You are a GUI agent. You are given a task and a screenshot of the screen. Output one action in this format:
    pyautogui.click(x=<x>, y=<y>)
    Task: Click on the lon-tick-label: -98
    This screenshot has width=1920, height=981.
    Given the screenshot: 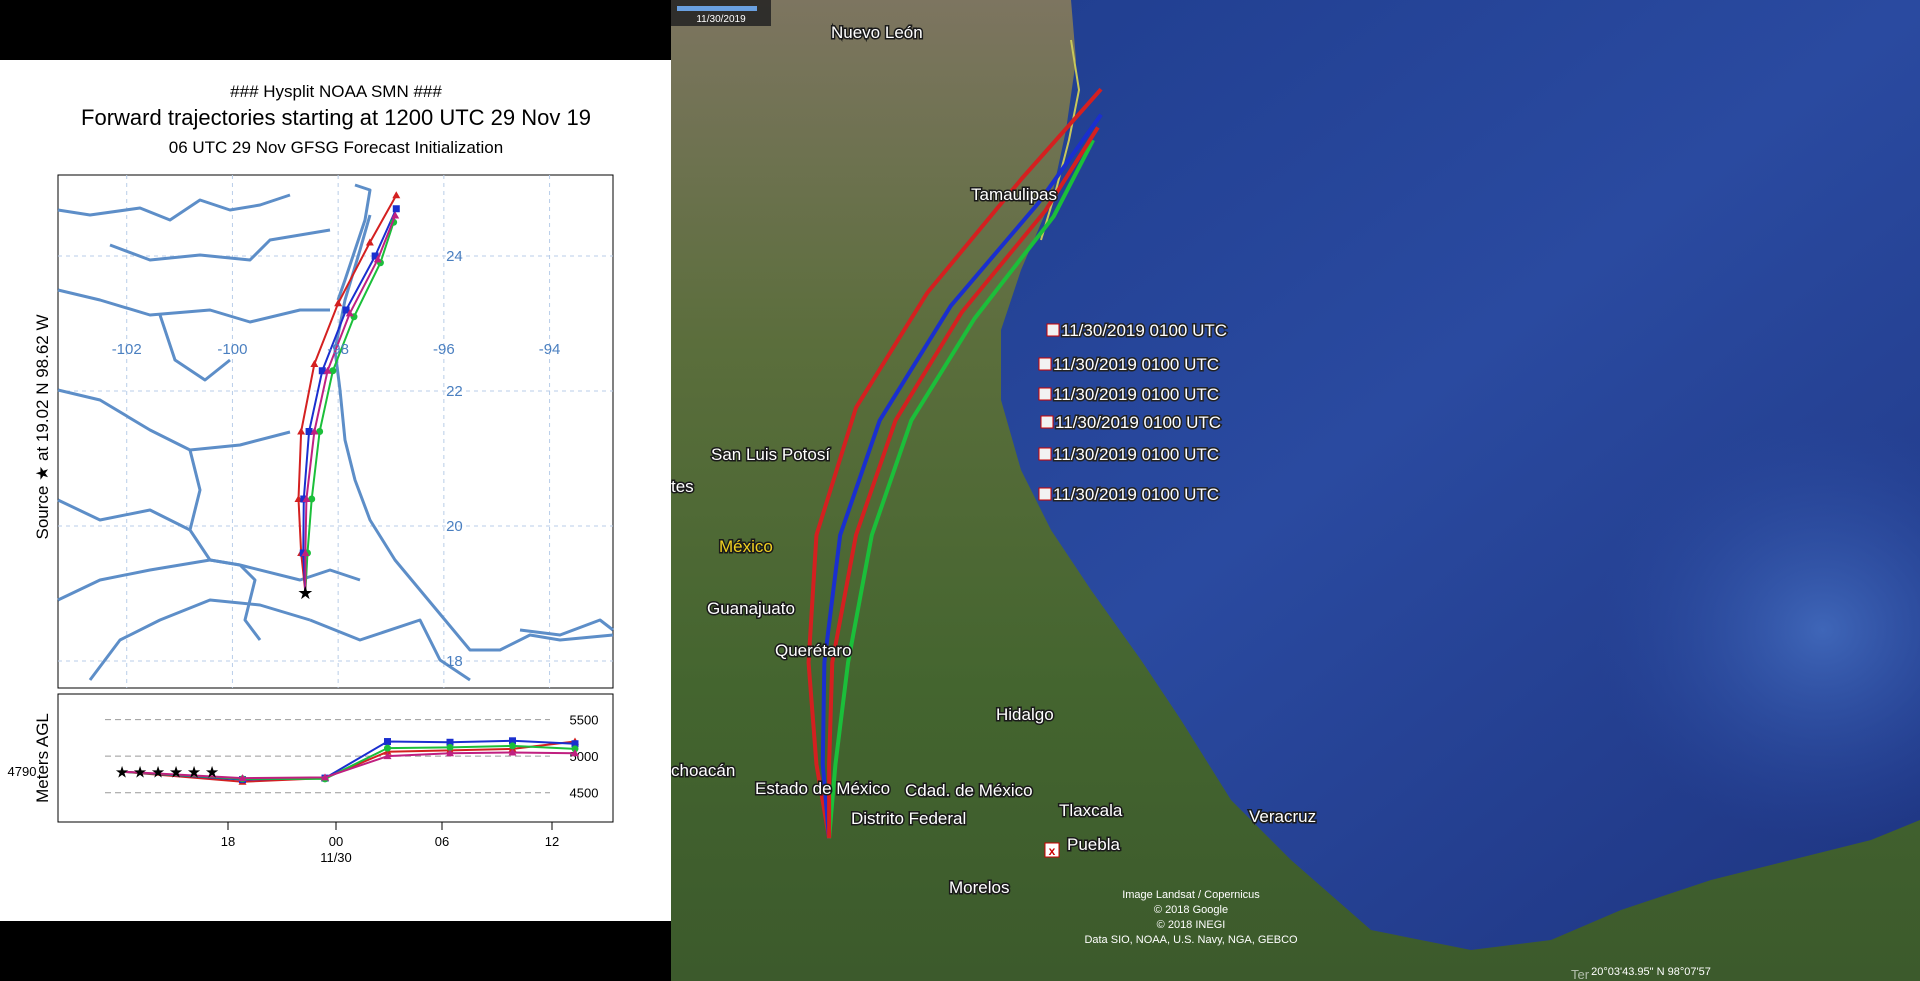 What is the action you would take?
    pyautogui.click(x=338, y=349)
    